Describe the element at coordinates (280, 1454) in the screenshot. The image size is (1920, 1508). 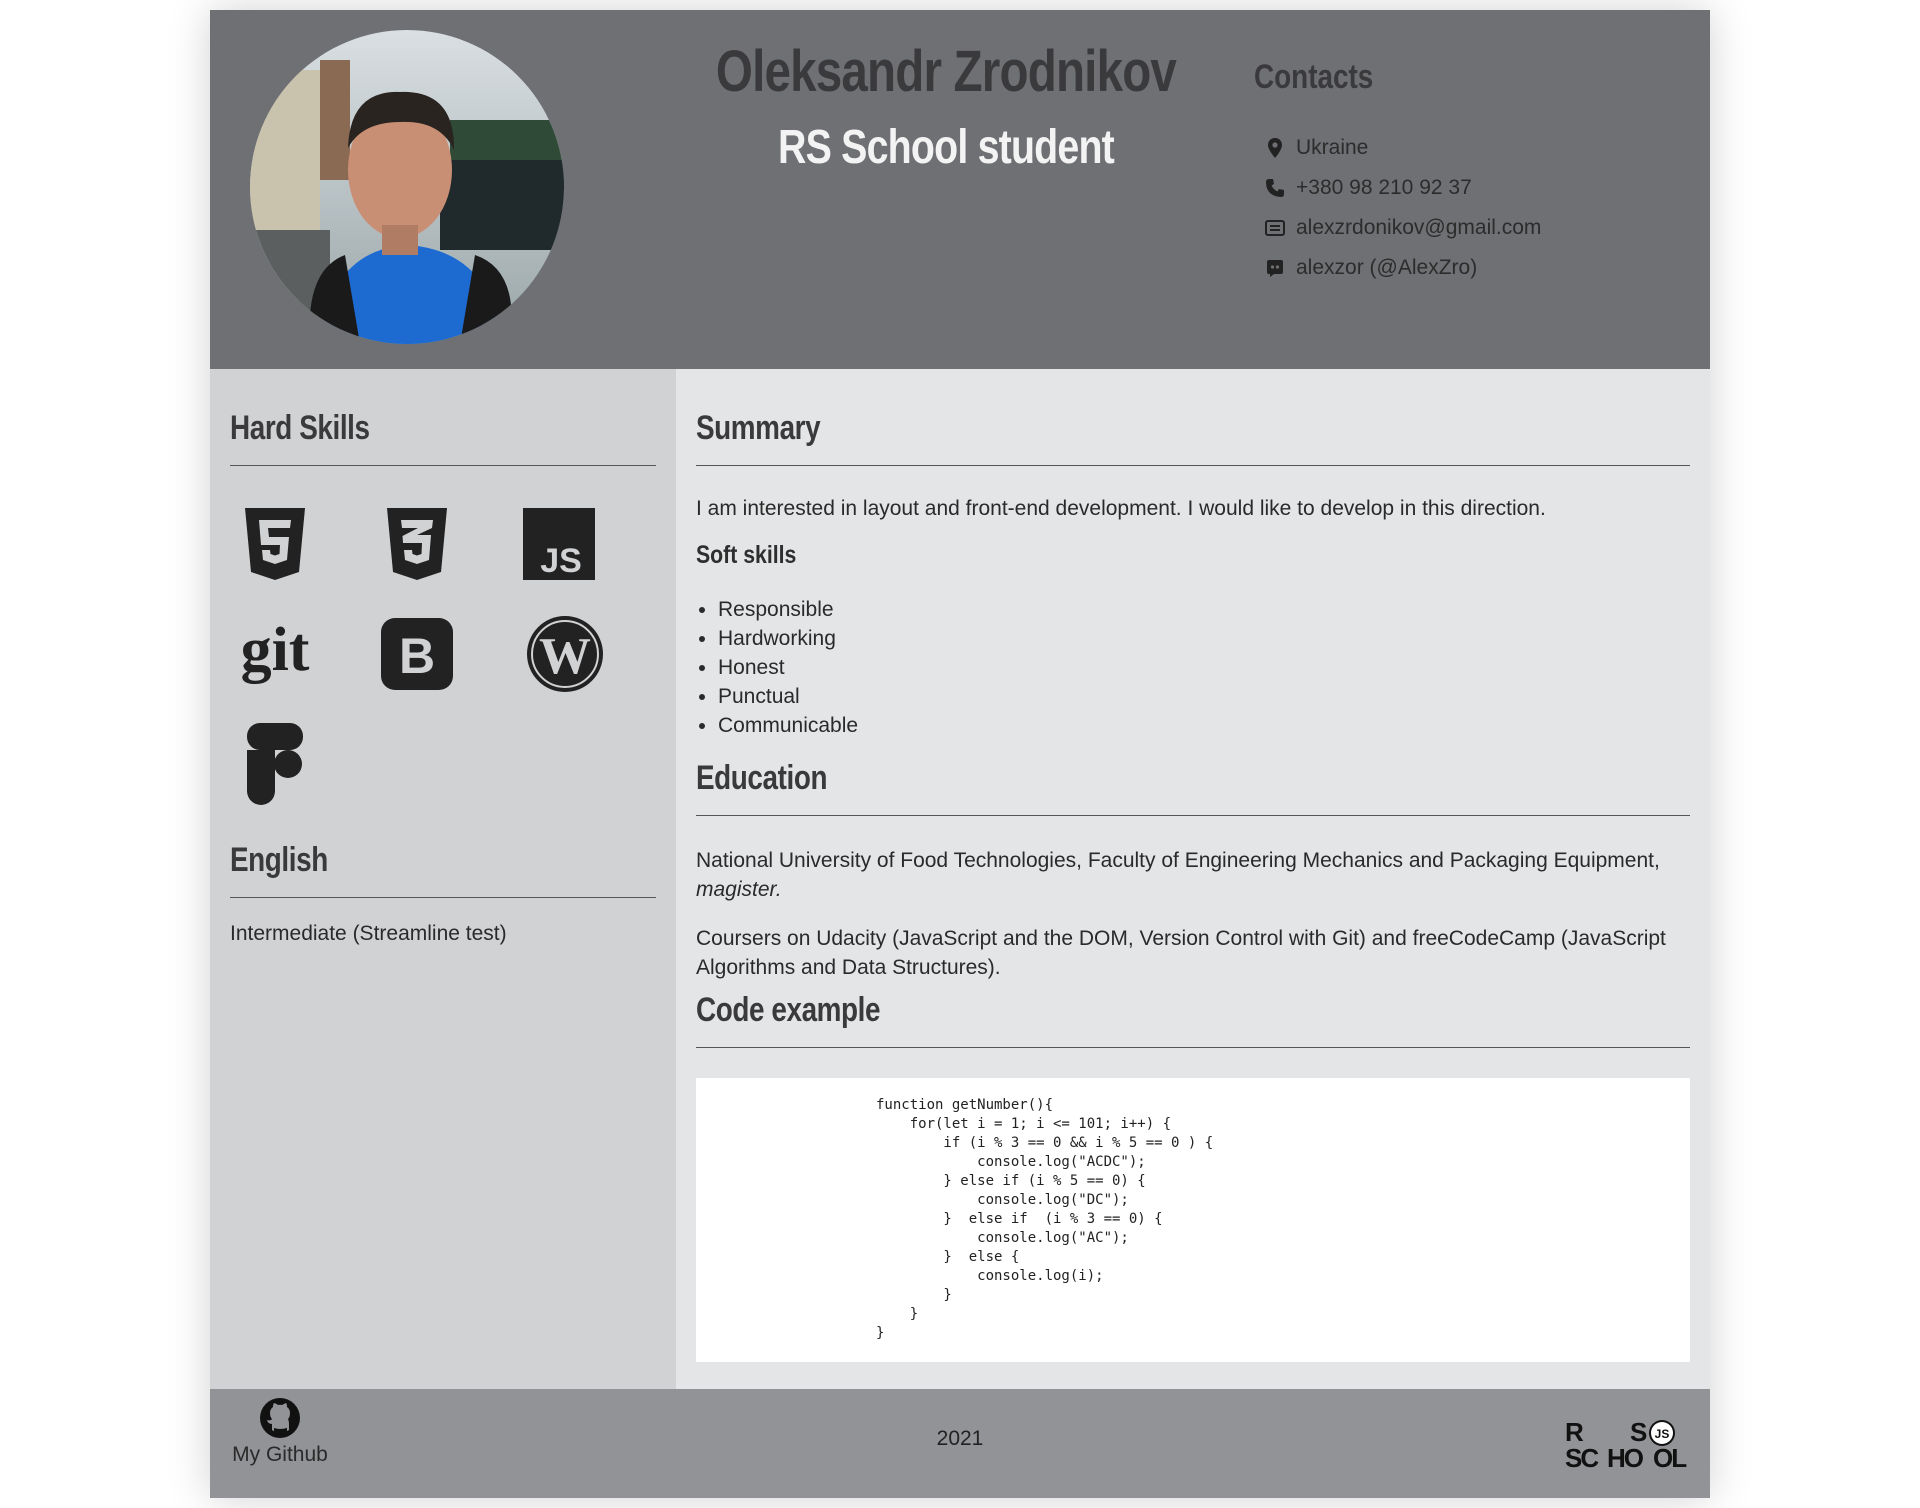
I see `github-label: My Github` at that location.